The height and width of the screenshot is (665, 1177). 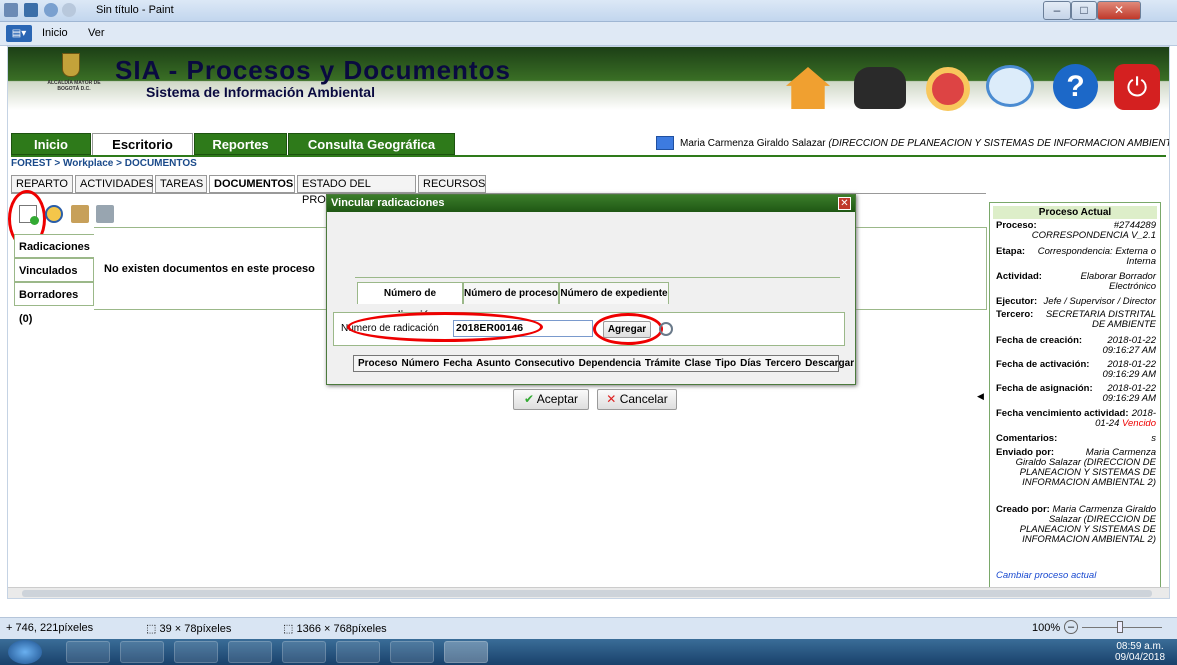 I want to click on title-bar: Sin título - Paint – □ ✕, so click(x=588, y=11).